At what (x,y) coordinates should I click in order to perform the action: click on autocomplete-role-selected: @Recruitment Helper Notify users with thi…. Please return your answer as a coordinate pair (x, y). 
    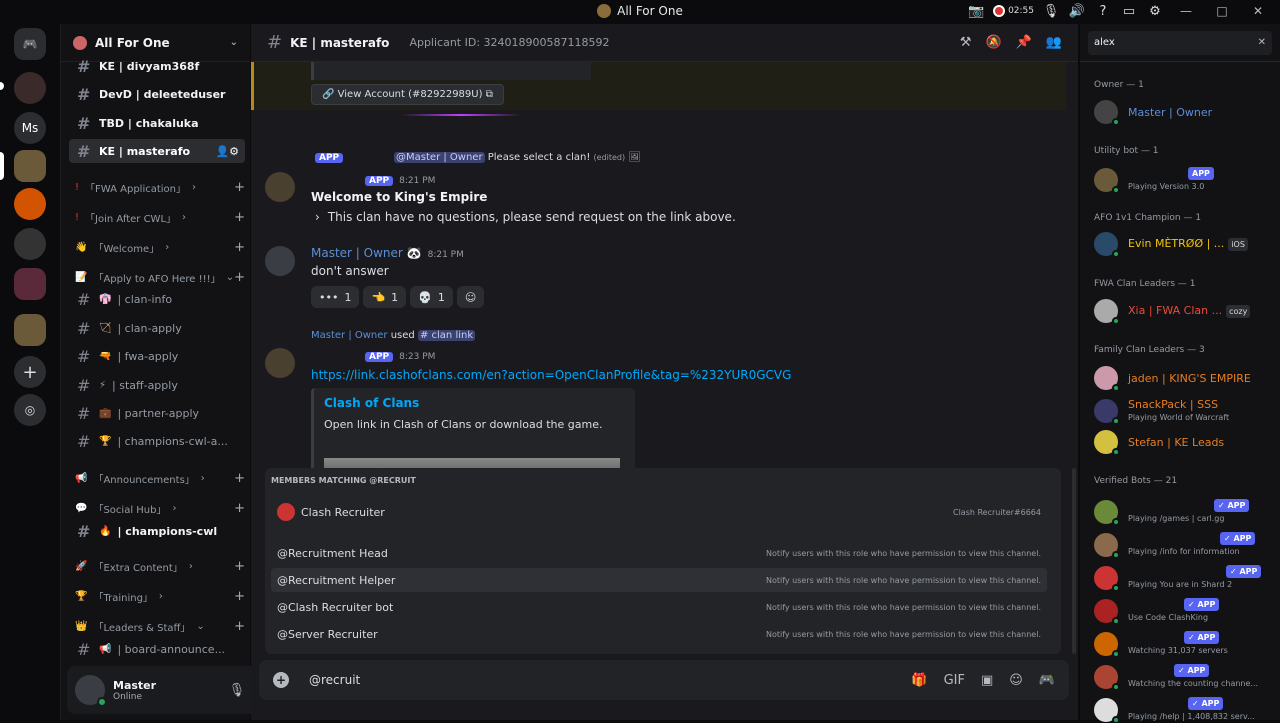
    Looking at the image, I should click on (659, 580).